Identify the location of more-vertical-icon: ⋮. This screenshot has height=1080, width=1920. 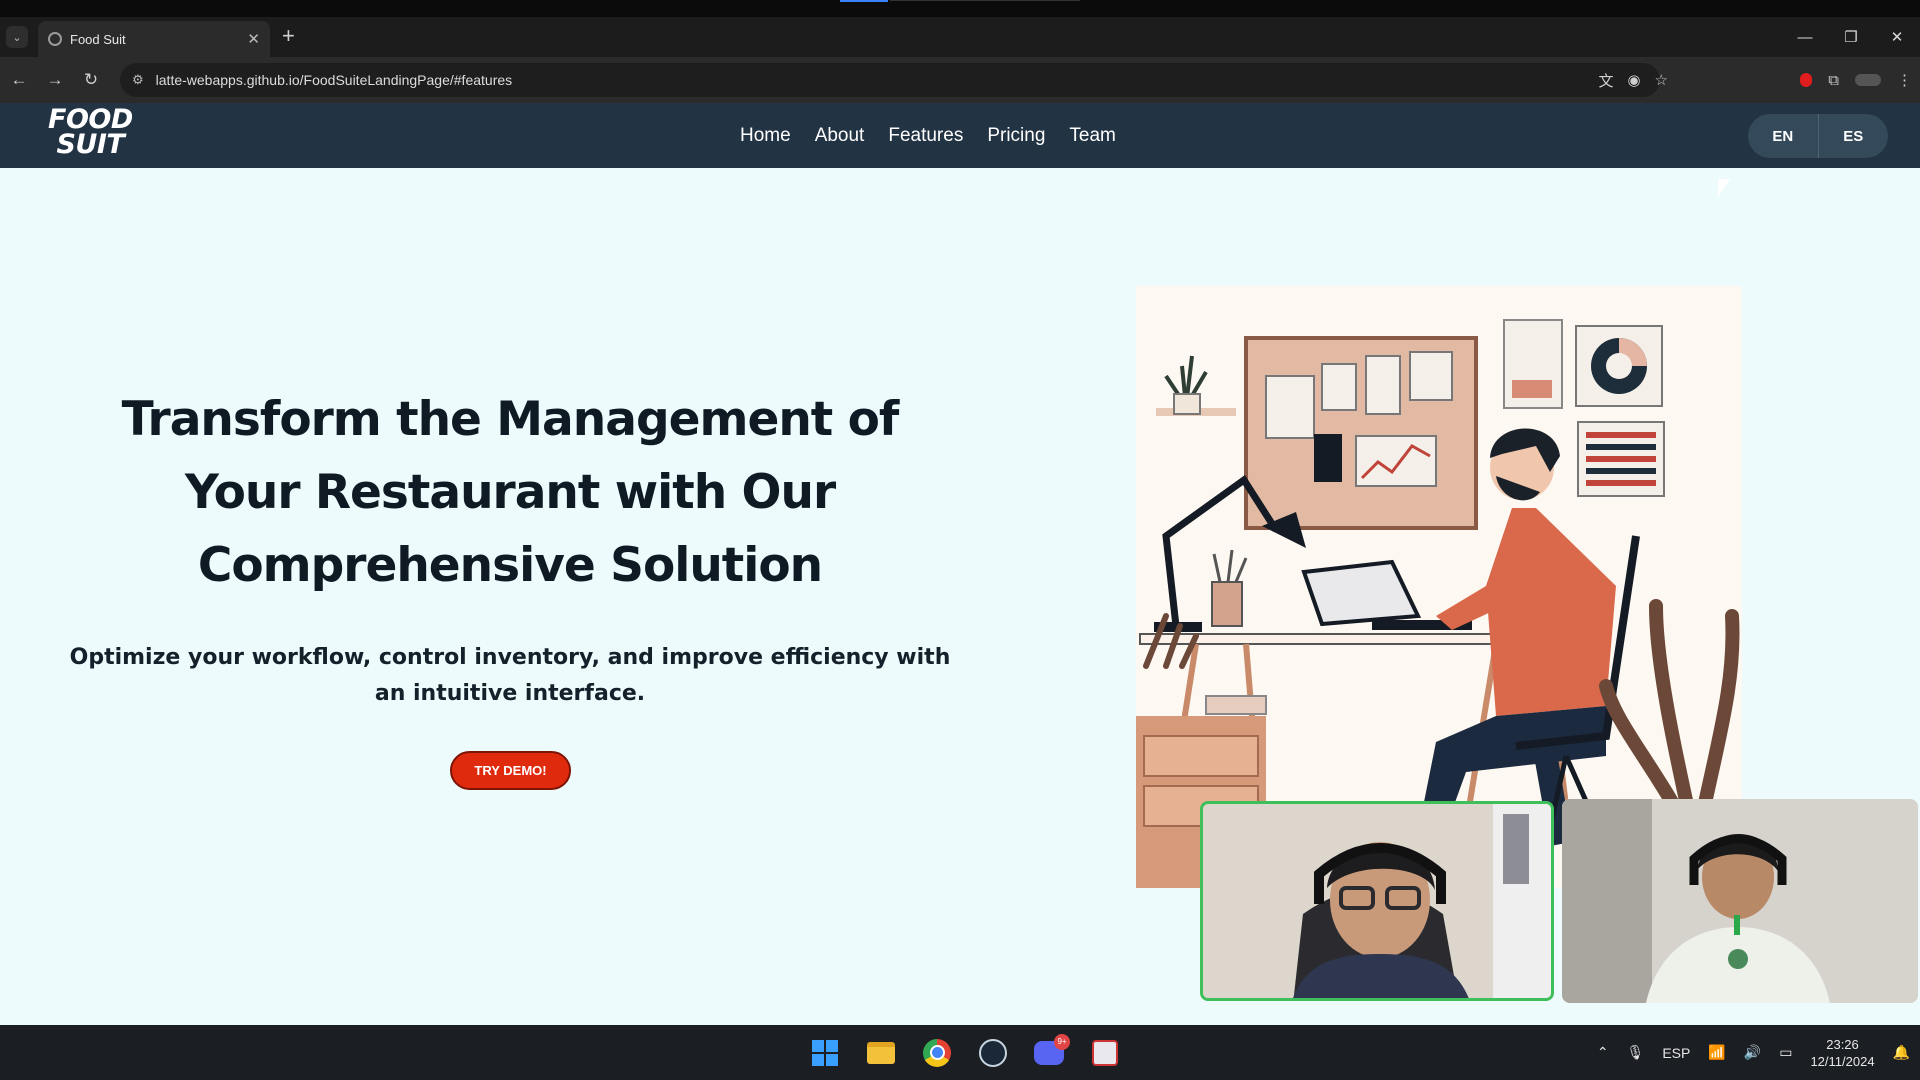
(1904, 80).